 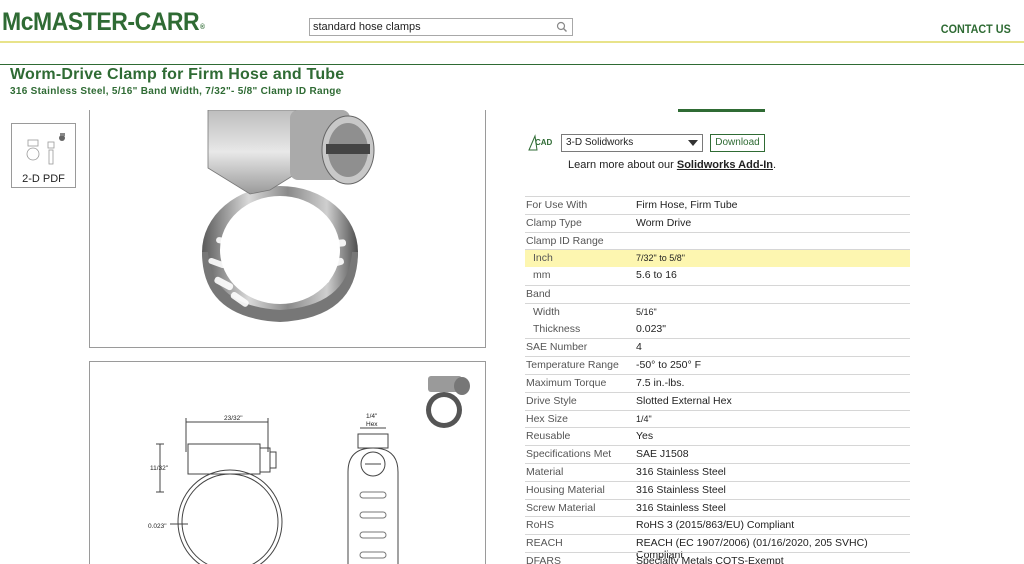 I want to click on spec-key: SAE Number, so click(x=557, y=347).